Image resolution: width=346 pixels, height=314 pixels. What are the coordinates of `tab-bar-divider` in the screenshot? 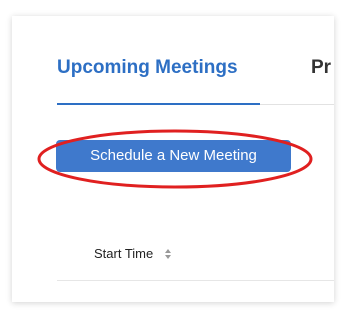 It's located at (297, 104).